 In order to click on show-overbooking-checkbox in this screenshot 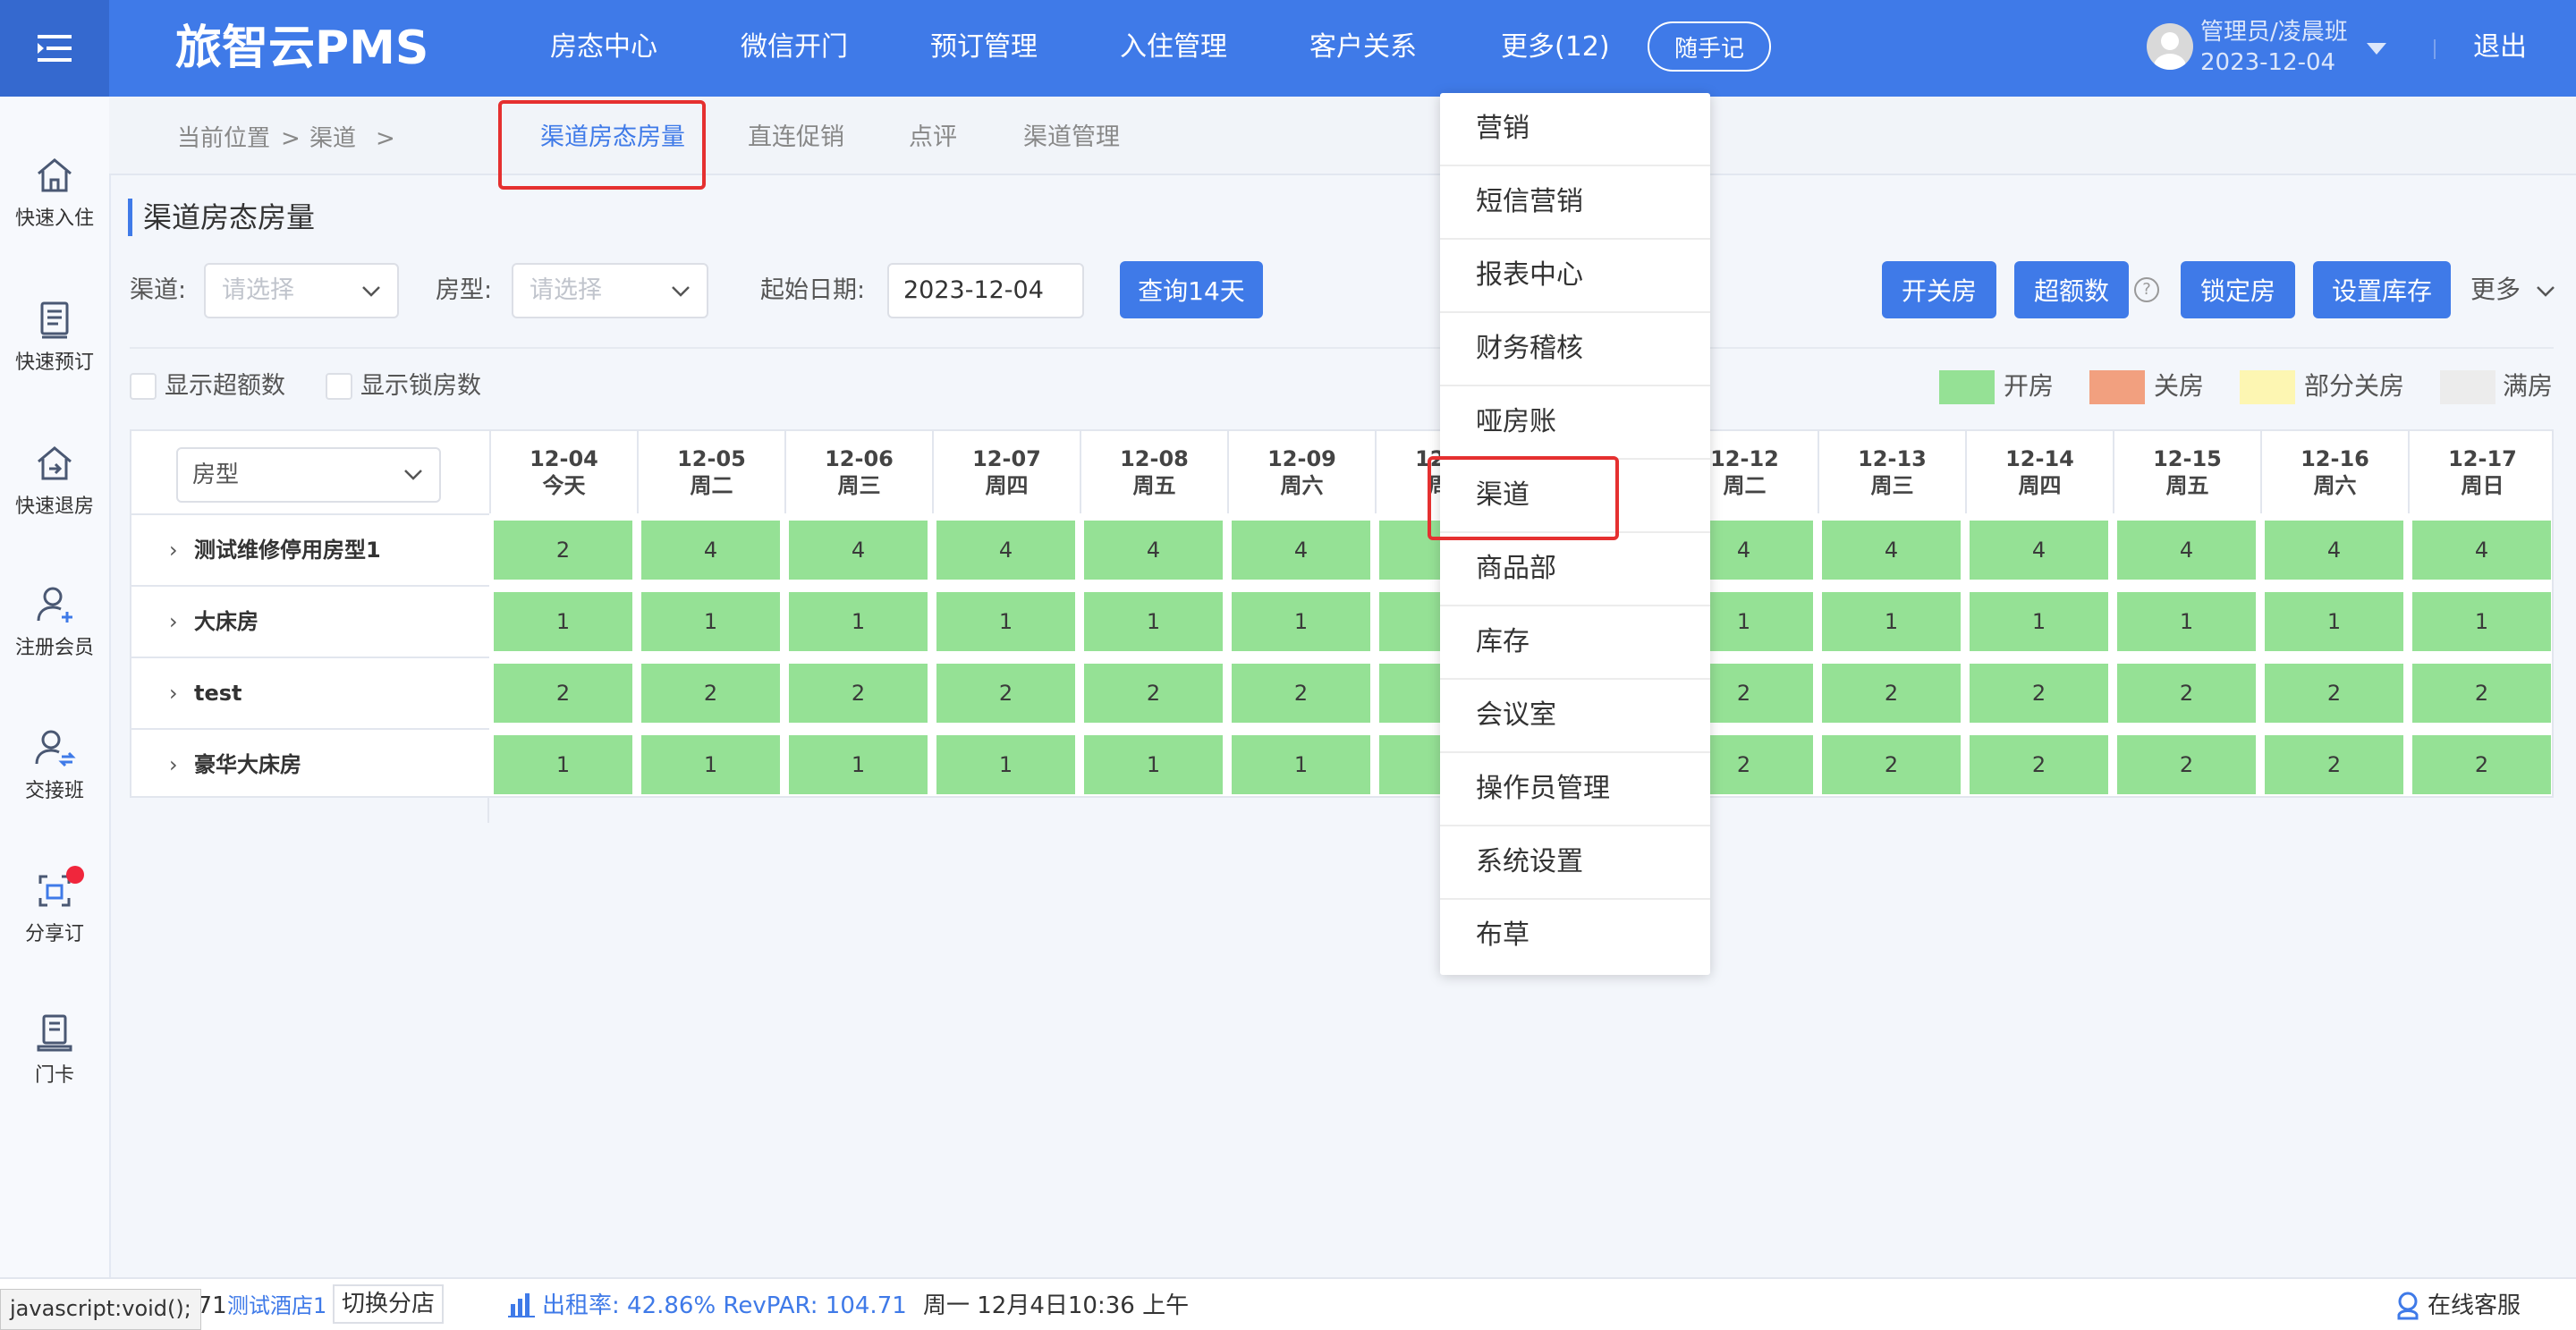, I will do `click(143, 386)`.